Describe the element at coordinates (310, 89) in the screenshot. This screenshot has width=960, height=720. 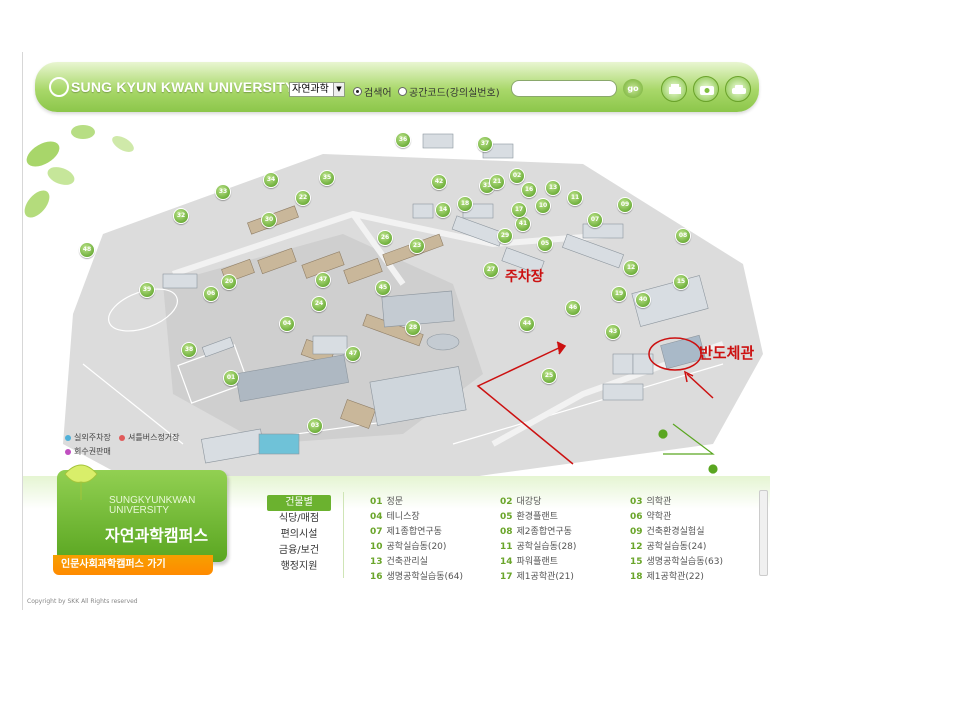
I see `campus-select-value: 자연과학` at that location.